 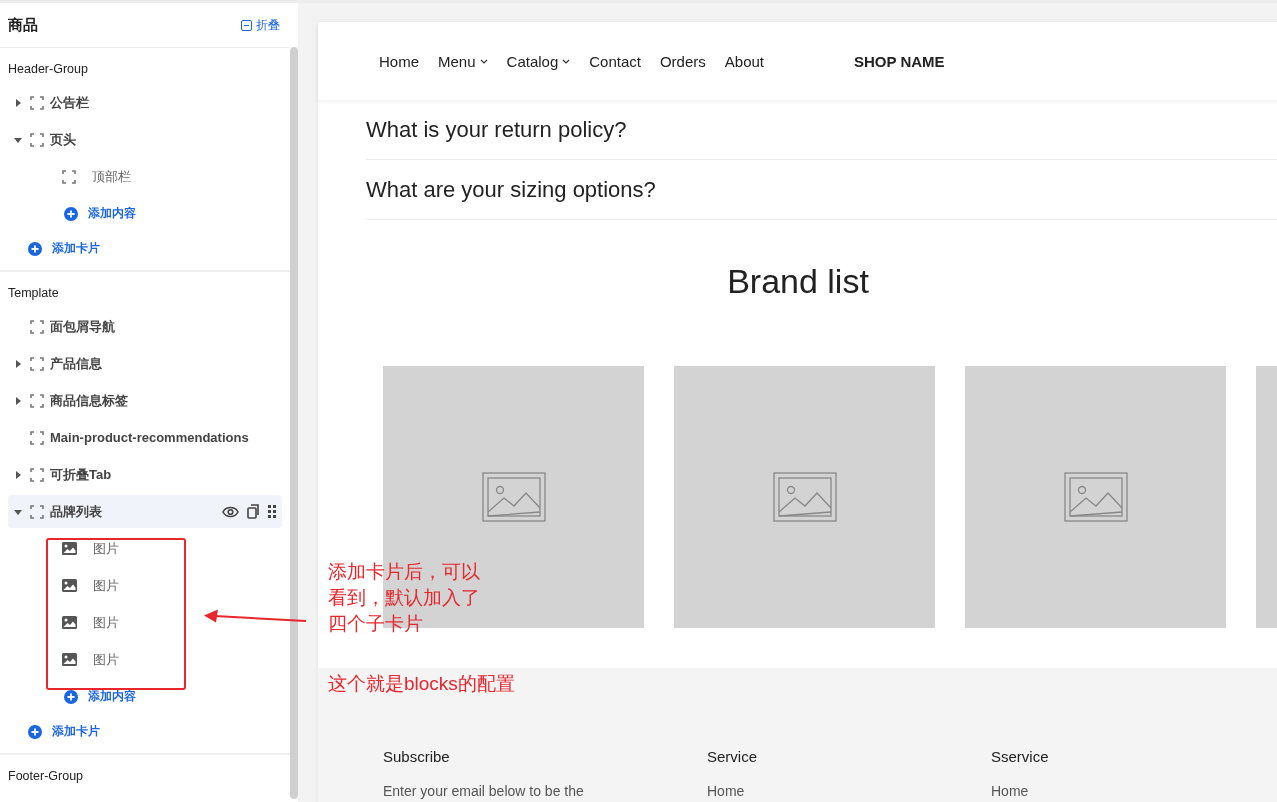 What do you see at coordinates (260, 25) in the screenshot?
I see `collapse-button: 折叠` at bounding box center [260, 25].